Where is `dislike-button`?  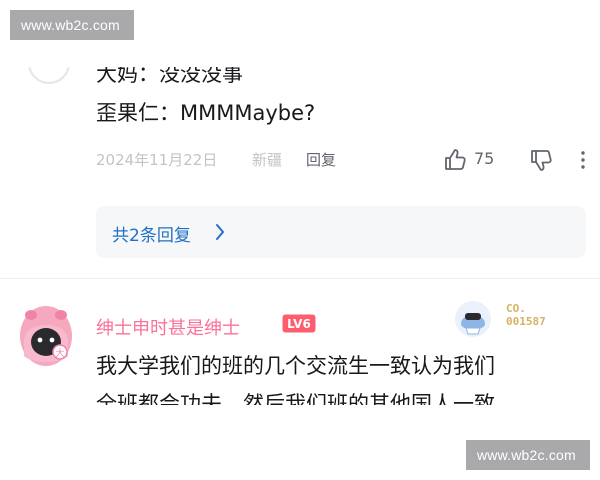 dislike-button is located at coordinates (541, 162).